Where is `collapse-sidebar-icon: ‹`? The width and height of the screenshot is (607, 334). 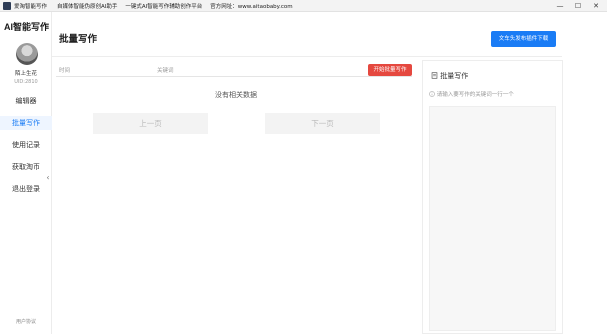
collapse-sidebar-icon: ‹ is located at coordinates (48, 178).